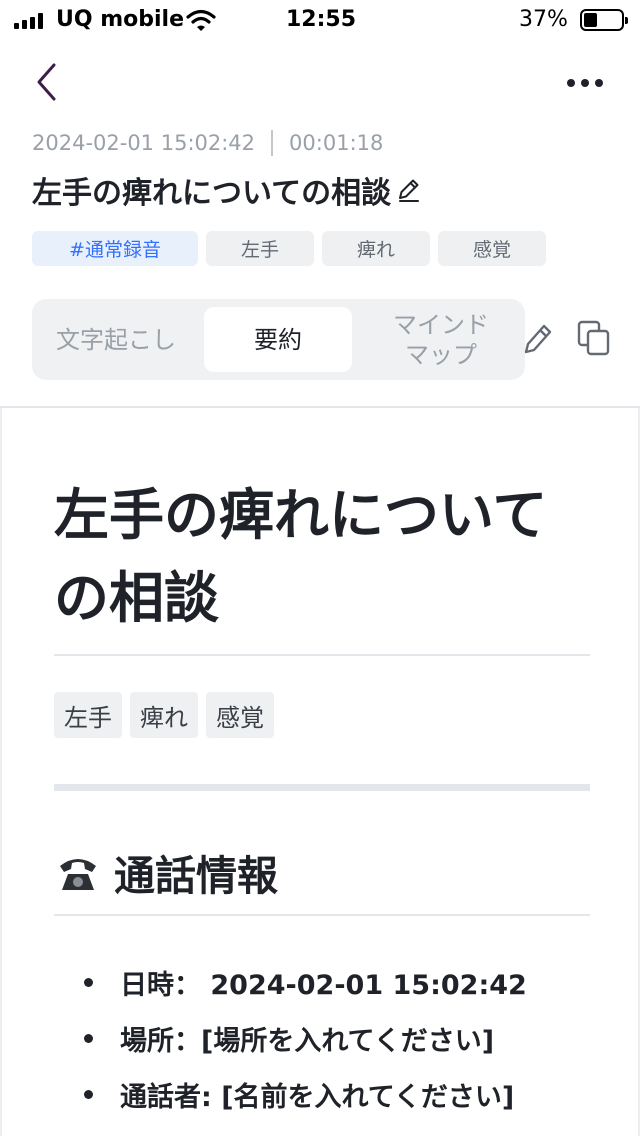 Image resolution: width=640 pixels, height=1136 pixels. What do you see at coordinates (305, 982) in the screenshot?
I see `list-item: 日時： 2024-02-01 15:02:42` at bounding box center [305, 982].